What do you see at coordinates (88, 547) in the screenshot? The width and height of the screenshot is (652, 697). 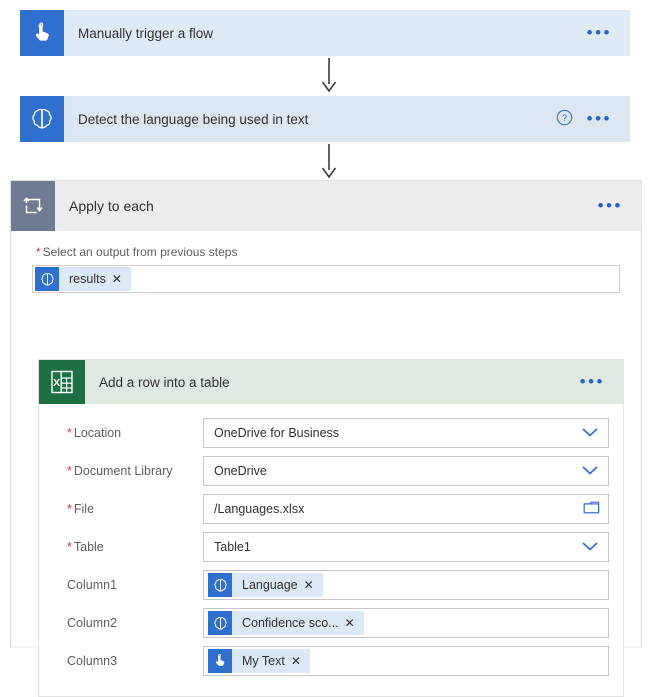 I see `field-label-text: Table` at bounding box center [88, 547].